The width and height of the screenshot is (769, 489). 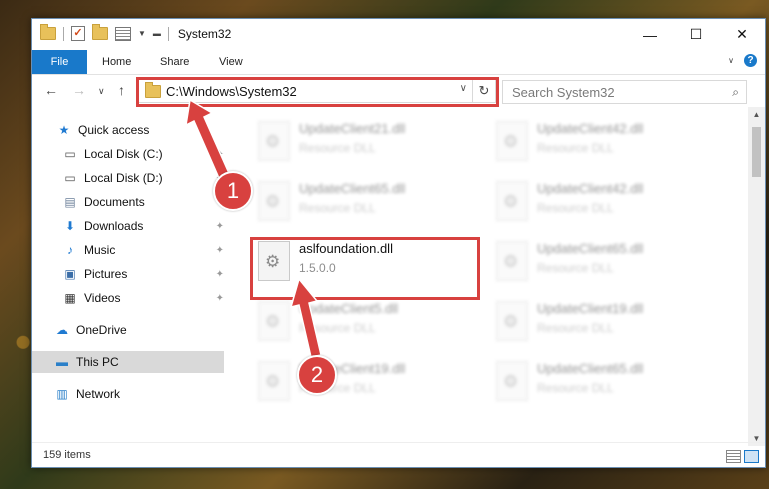 What do you see at coordinates (750, 60) in the screenshot?
I see `help-icon: ?` at bounding box center [750, 60].